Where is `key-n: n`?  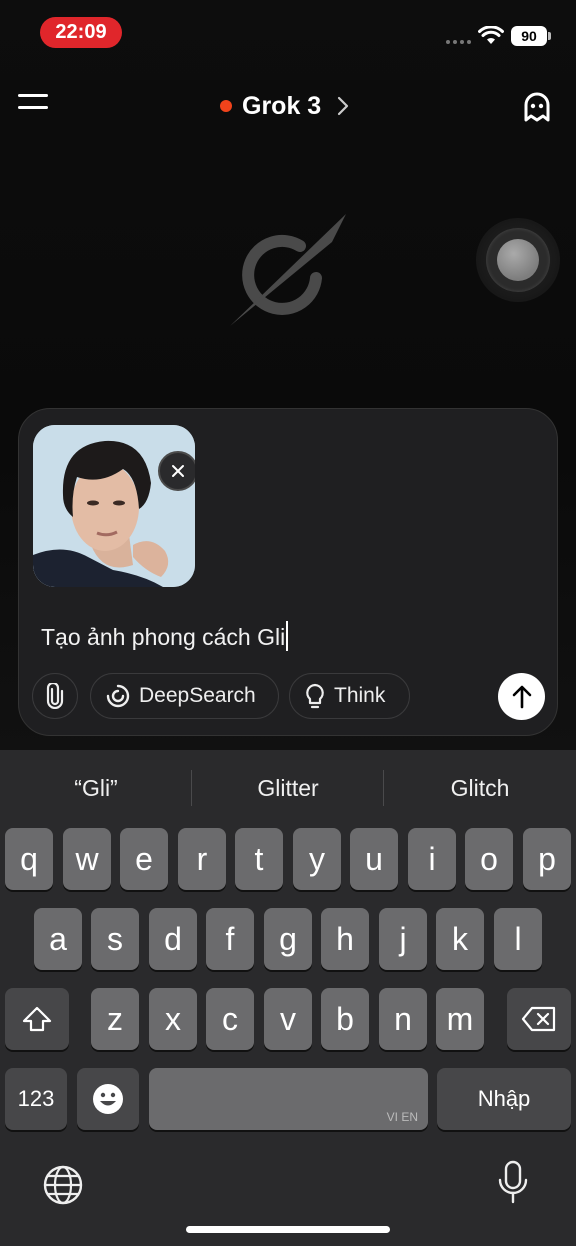 key-n: n is located at coordinates (403, 1019).